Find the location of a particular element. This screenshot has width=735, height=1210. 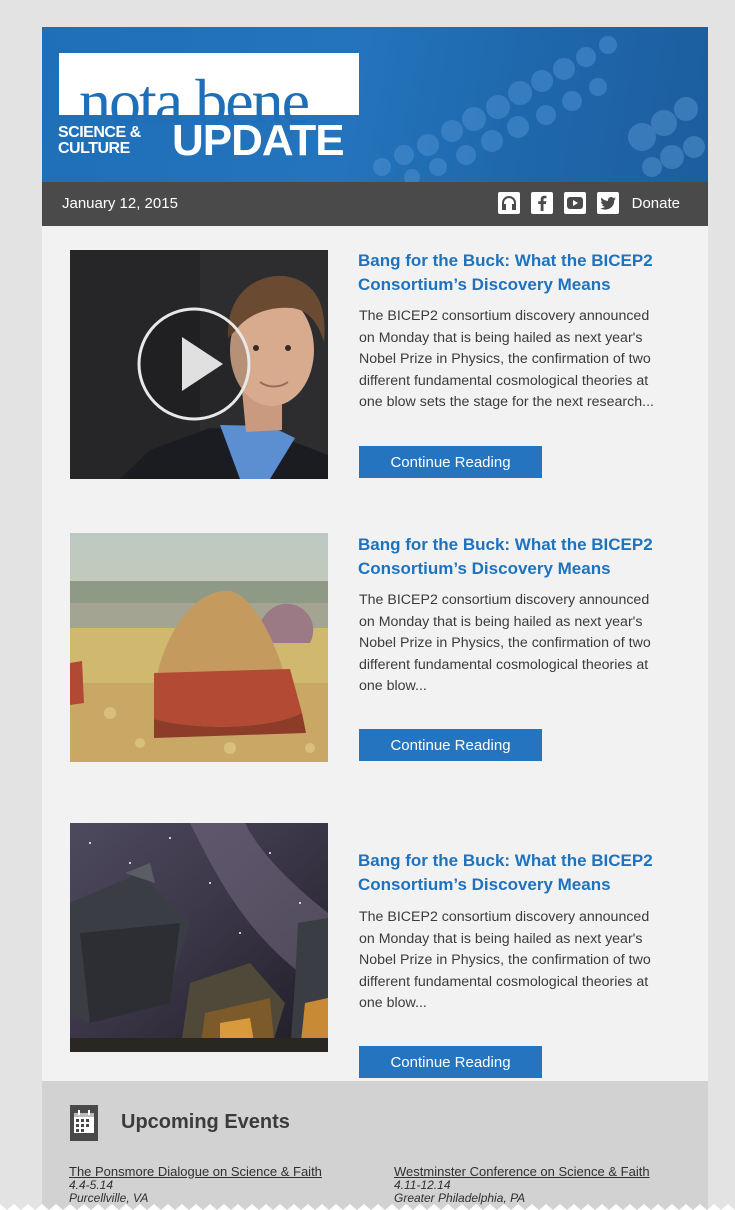

logo-subtitle-line-1: SCIENCE & is located at coordinates (99, 132).